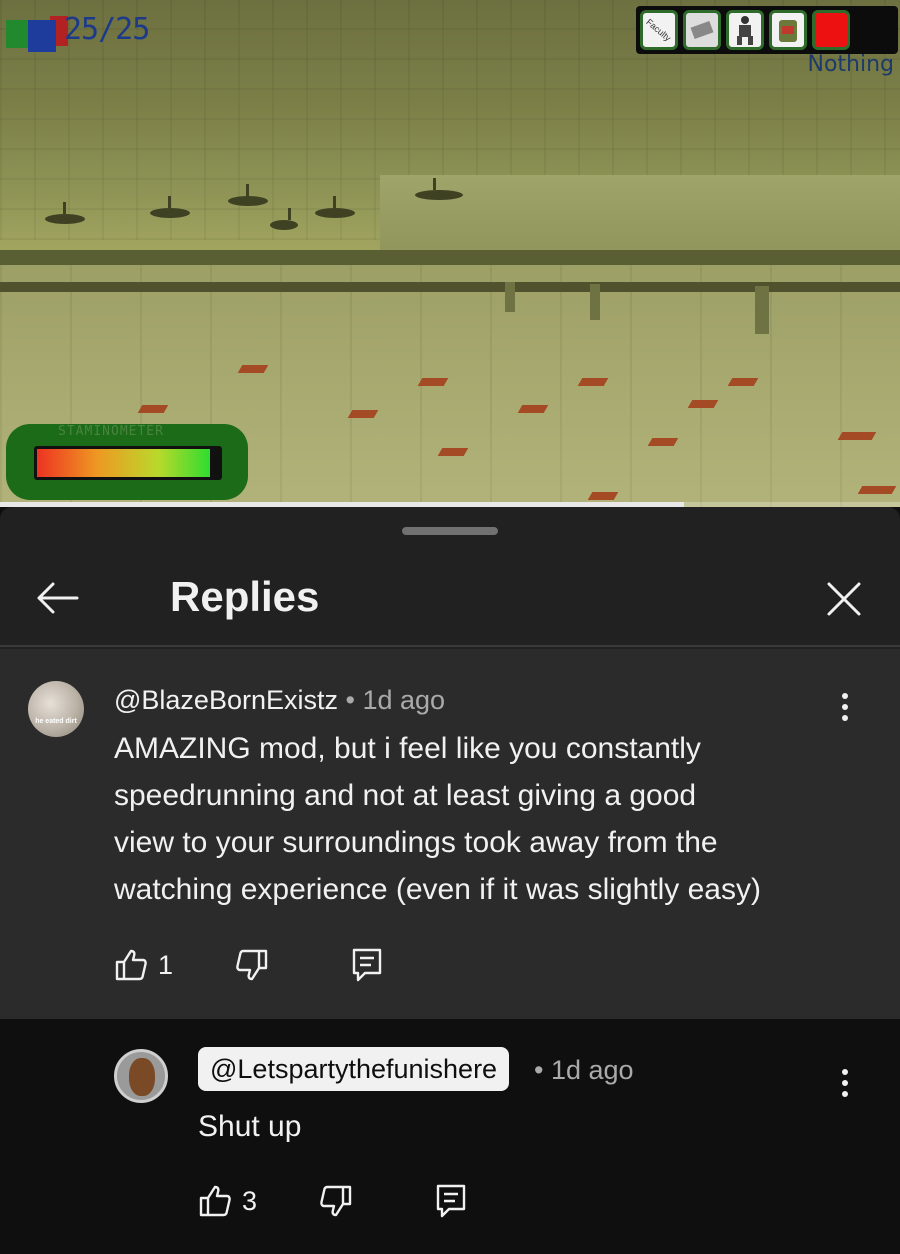 The width and height of the screenshot is (900, 1254). I want to click on like-button: 1, so click(143, 965).